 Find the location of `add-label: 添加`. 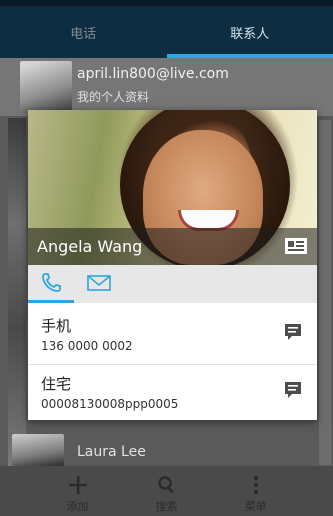

add-label: 添加 is located at coordinates (77, 506).